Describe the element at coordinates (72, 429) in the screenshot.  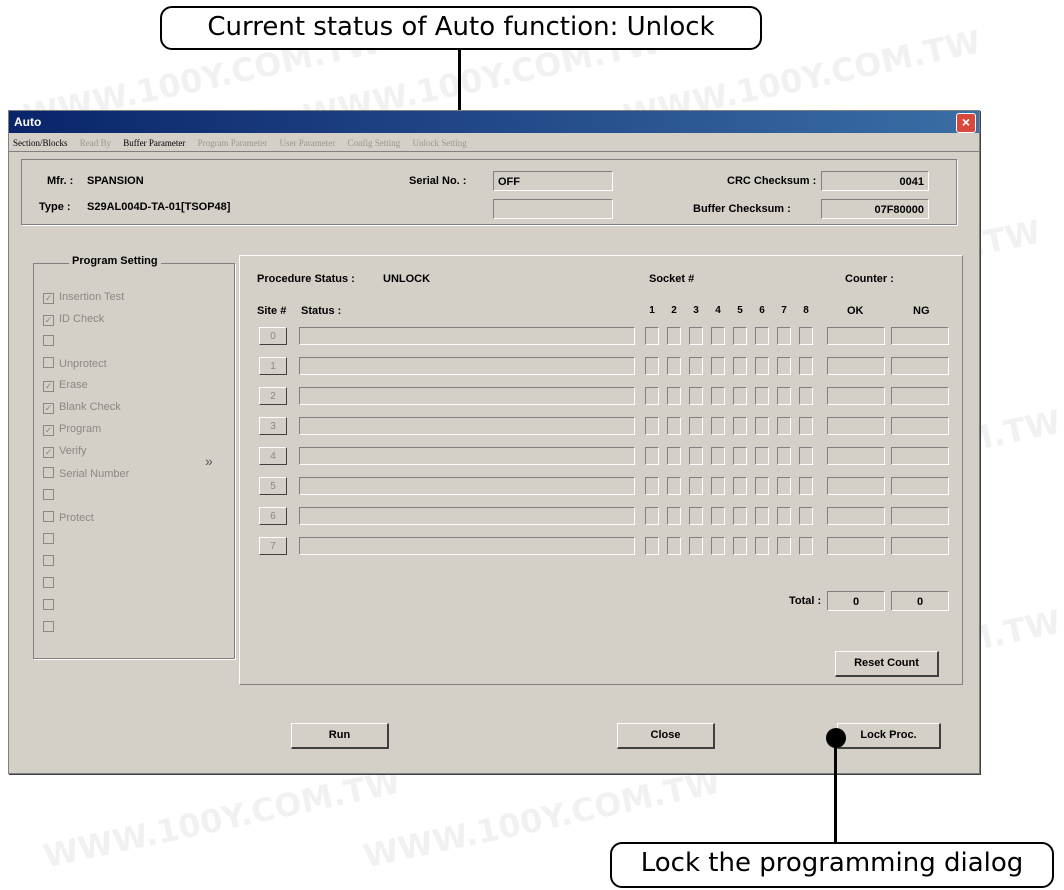
I see `program-setting-item: ✓ Program` at that location.